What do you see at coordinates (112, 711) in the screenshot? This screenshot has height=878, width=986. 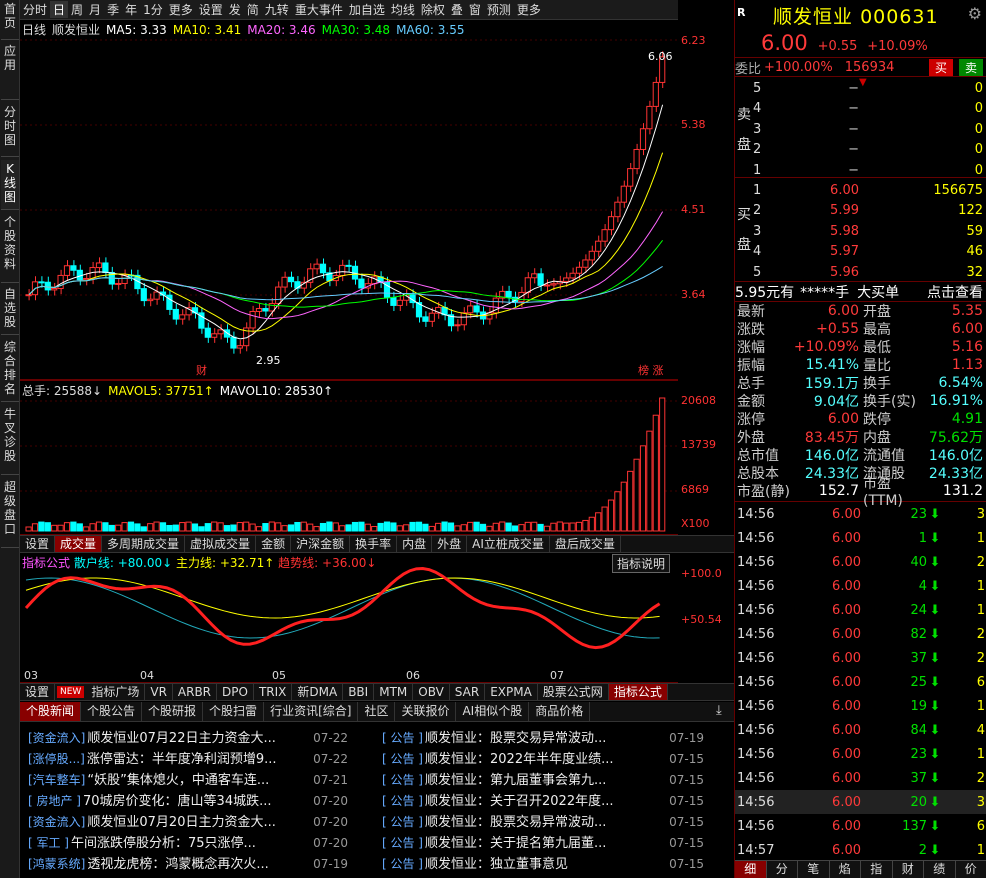 I see `news-tab-1: 个股公告` at bounding box center [112, 711].